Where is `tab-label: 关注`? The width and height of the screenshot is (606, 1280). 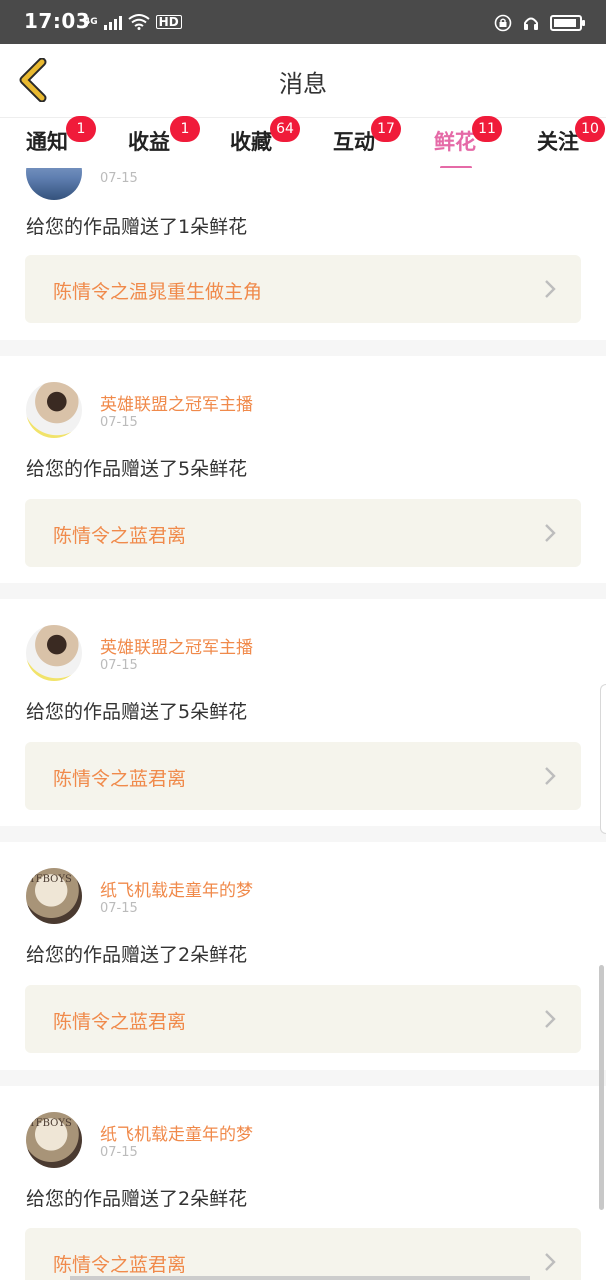 tab-label: 关注 is located at coordinates (558, 142).